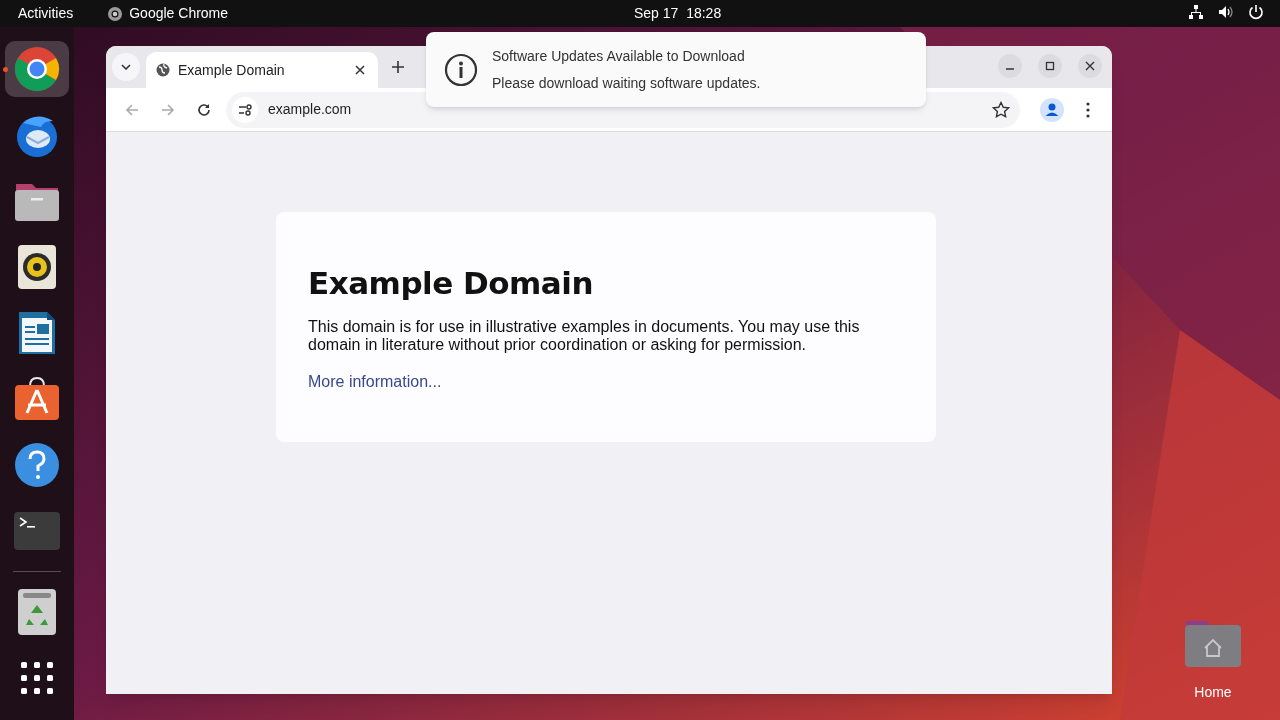 The width and height of the screenshot is (1280, 720). I want to click on maximize-icon, so click(1050, 66).